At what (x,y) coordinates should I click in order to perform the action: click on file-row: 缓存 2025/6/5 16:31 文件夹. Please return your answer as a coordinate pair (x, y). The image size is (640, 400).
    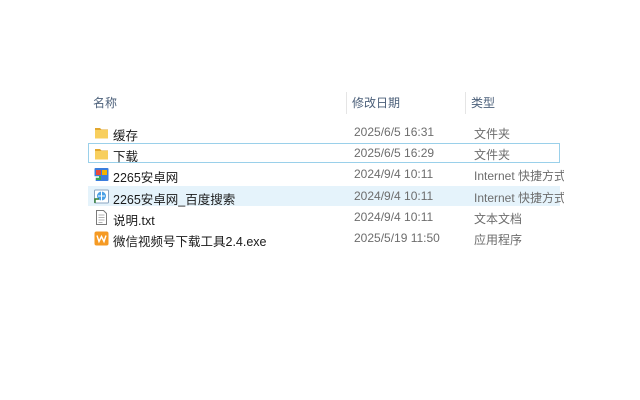
    Looking at the image, I should click on (324, 132).